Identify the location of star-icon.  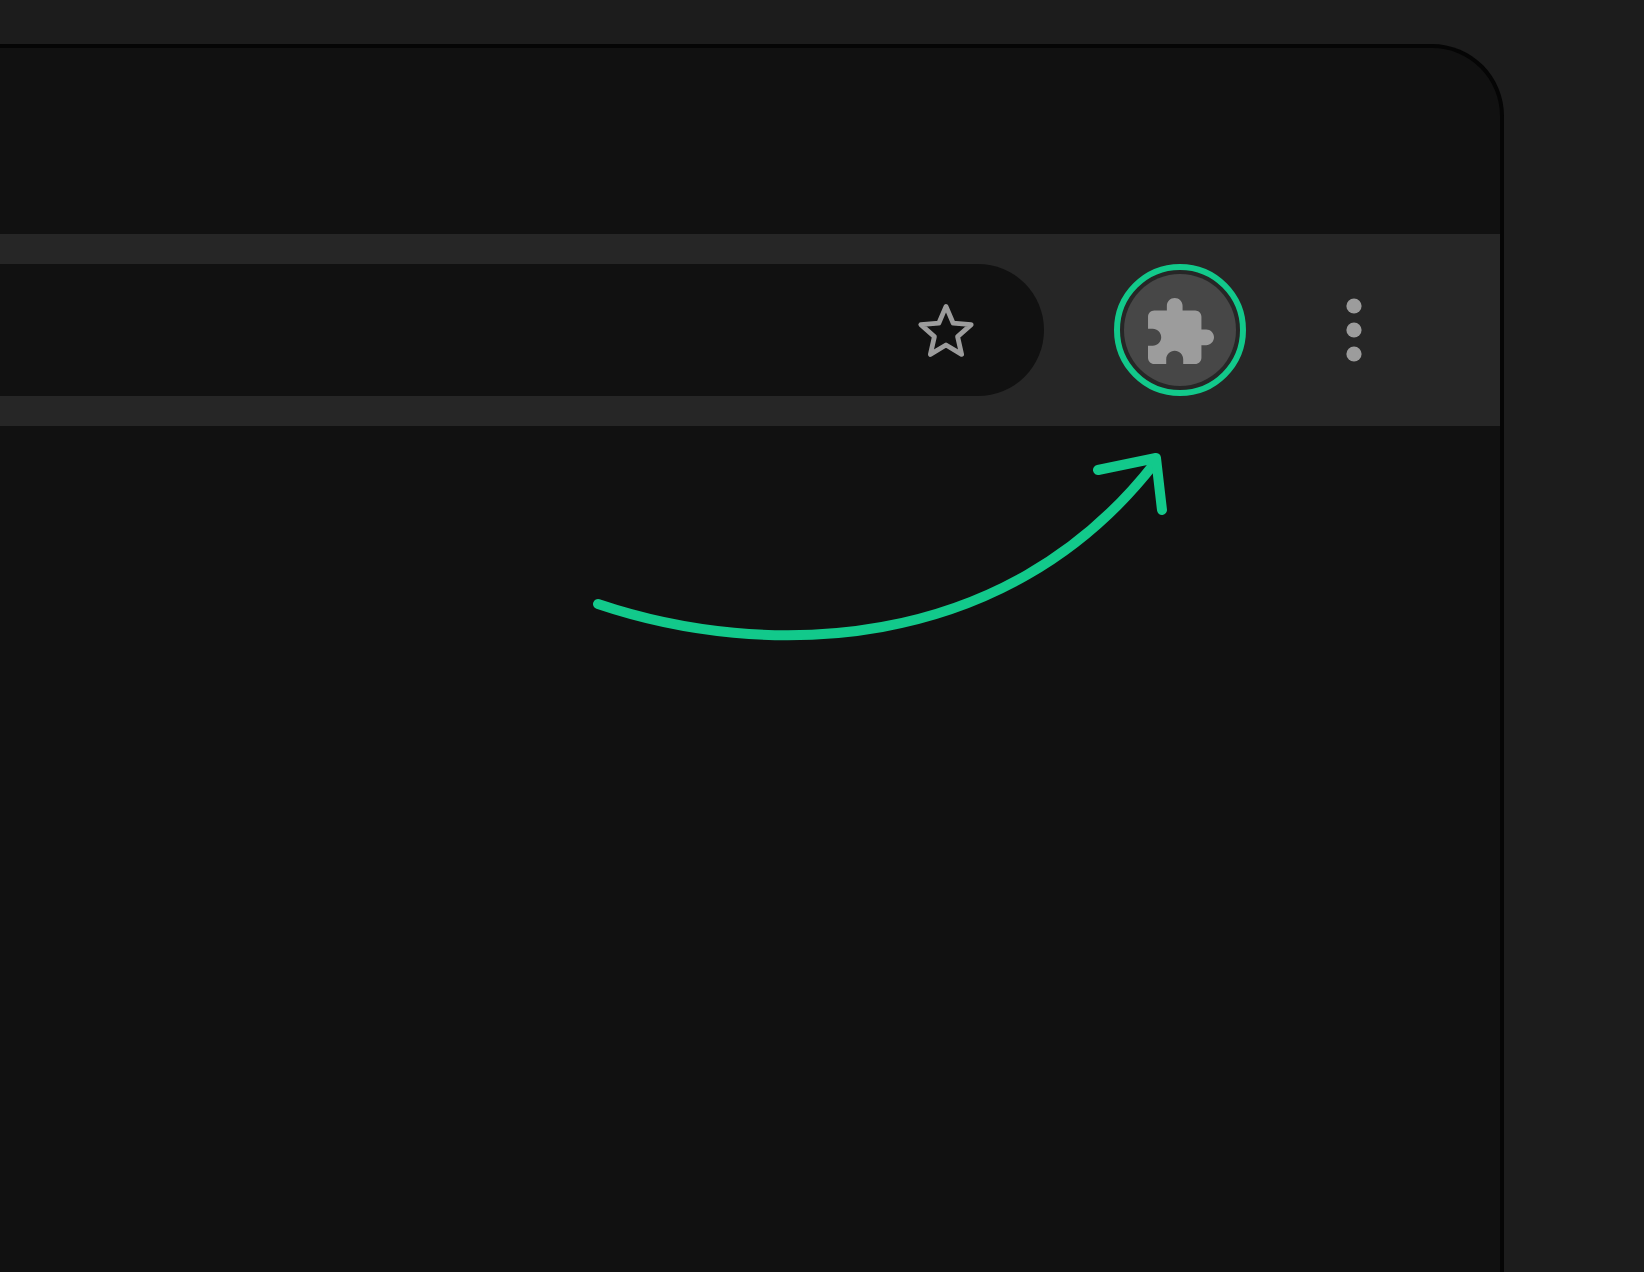
(946, 330).